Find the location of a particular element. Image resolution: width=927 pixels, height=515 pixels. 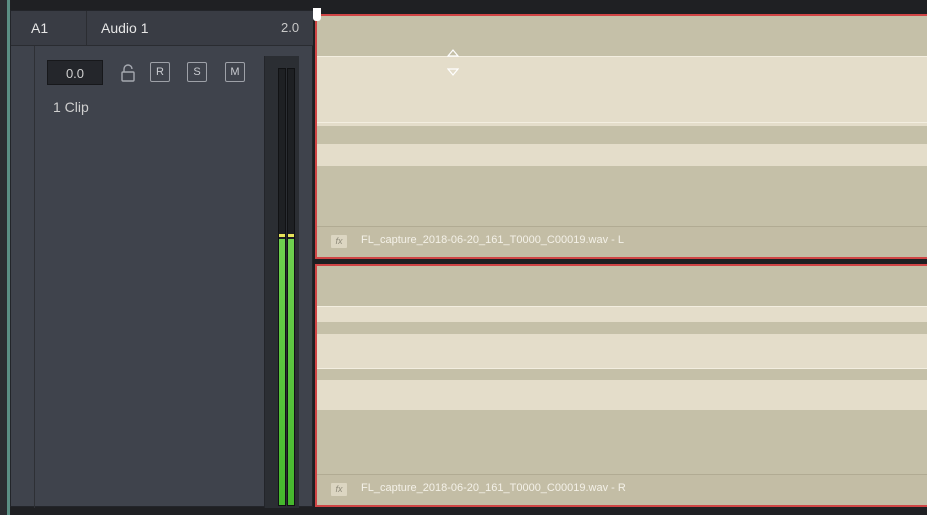

mute-button: M is located at coordinates (235, 72).